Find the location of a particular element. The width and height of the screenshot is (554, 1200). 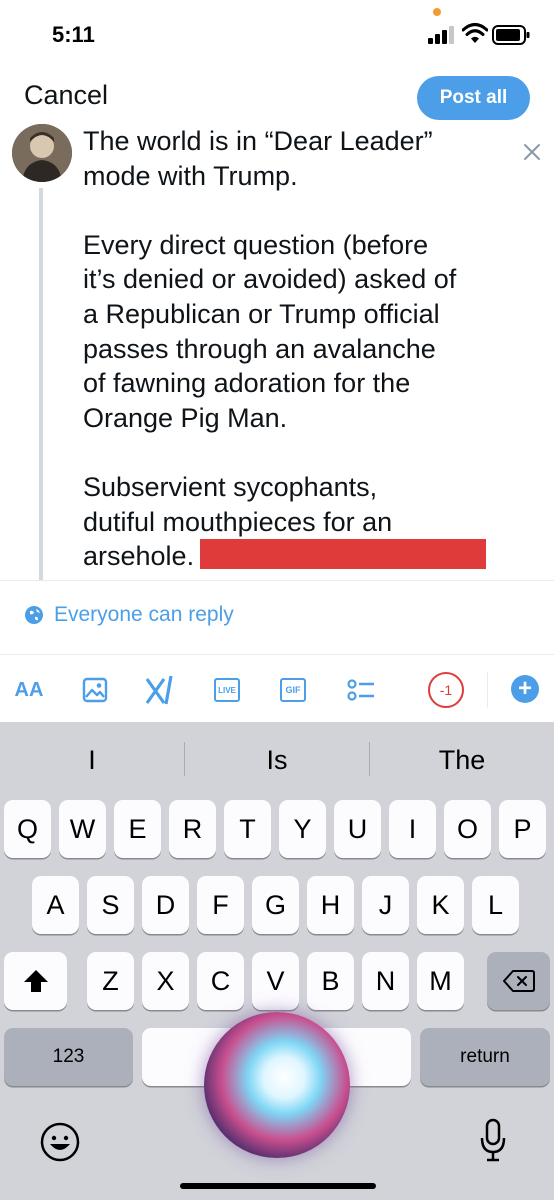

redaction-bar is located at coordinates (343, 554).